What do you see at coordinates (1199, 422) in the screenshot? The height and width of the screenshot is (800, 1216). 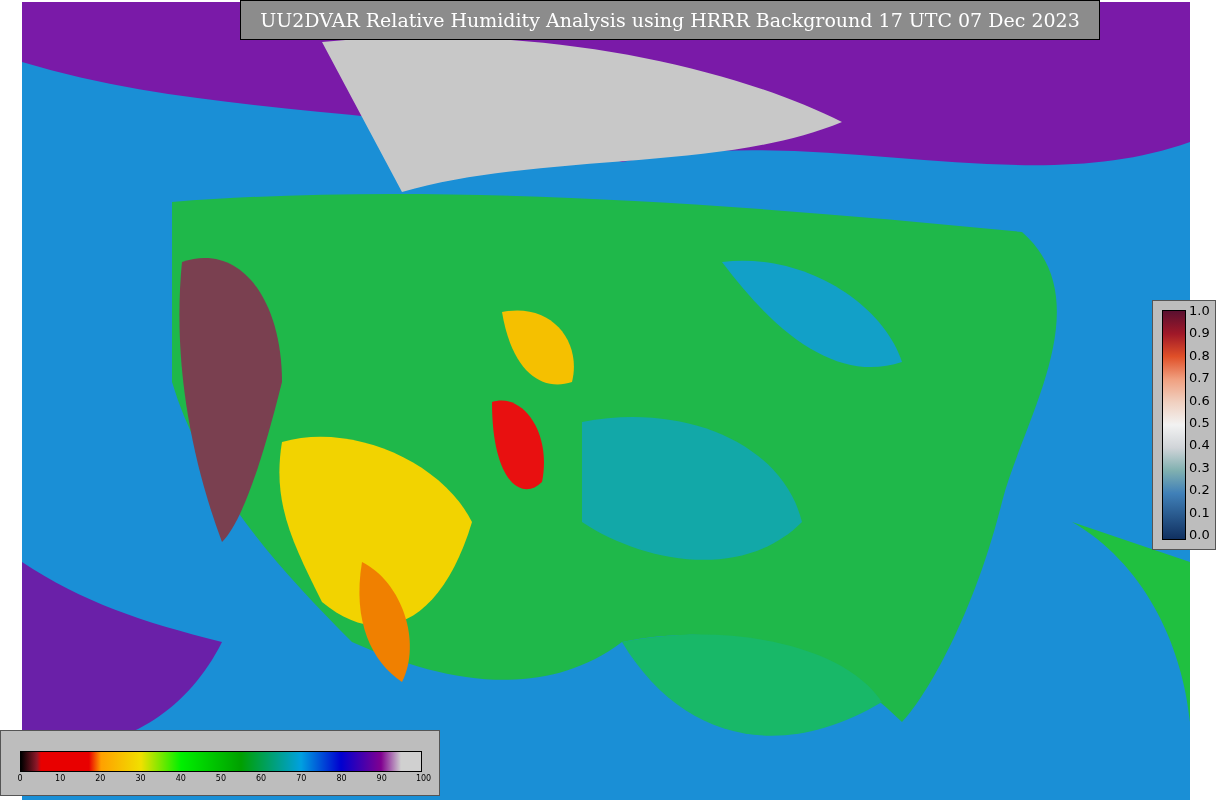 I see `tick-label: 0.5` at bounding box center [1199, 422].